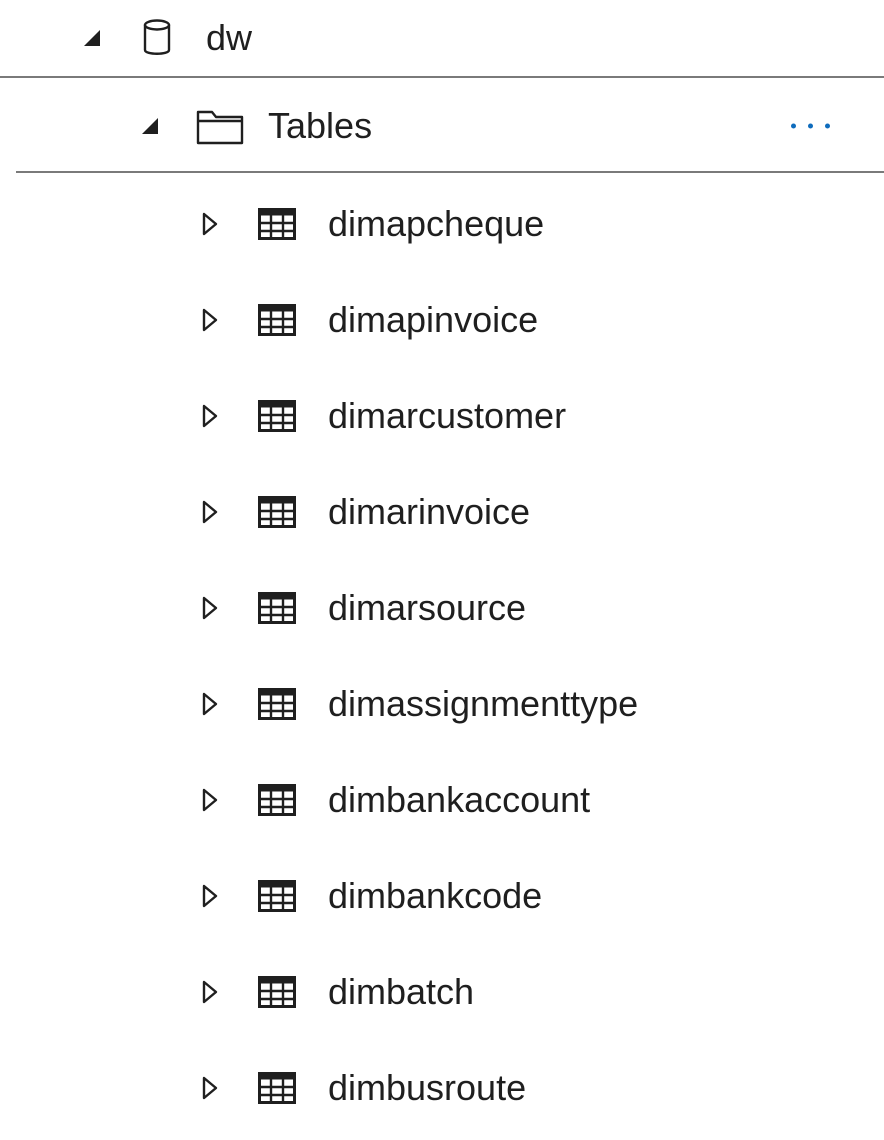  Describe the element at coordinates (427, 607) in the screenshot. I see `table-label: dimarsource` at that location.